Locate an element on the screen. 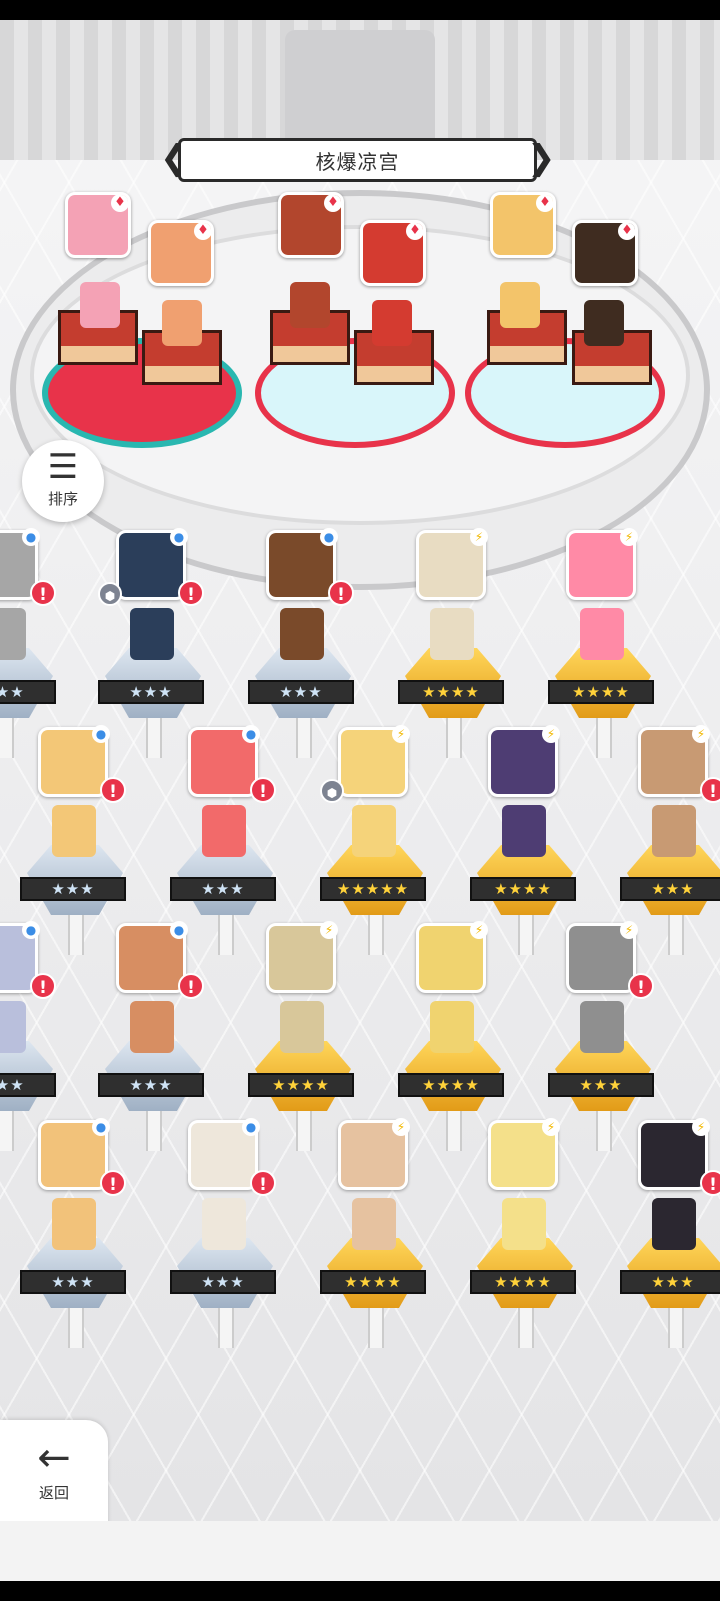 This screenshot has width=720, height=1601. back-button: ← 返回 is located at coordinates (54, 1470).